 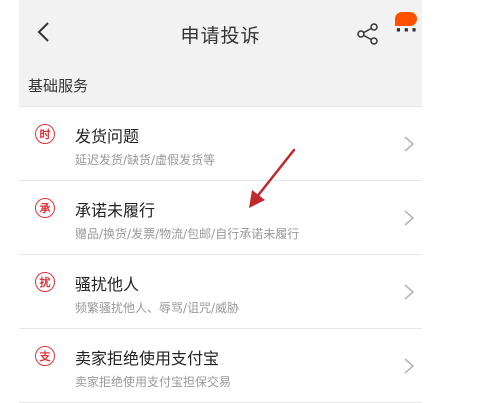 What do you see at coordinates (153, 382) in the screenshot?
I see `item-subtitle: 卖家拒绝使用支付宝担保交易` at bounding box center [153, 382].